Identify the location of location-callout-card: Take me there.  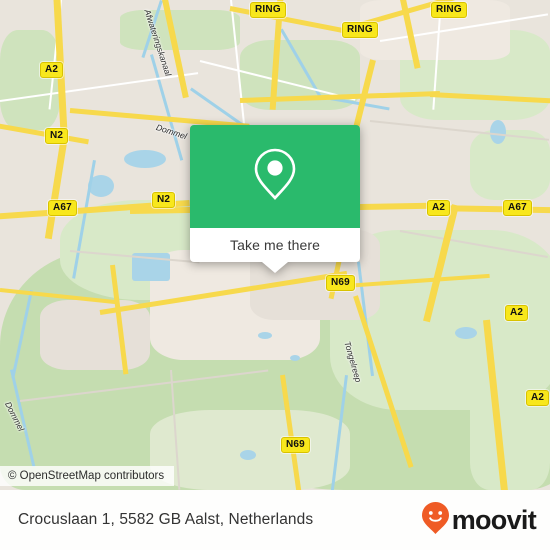
(275, 199).